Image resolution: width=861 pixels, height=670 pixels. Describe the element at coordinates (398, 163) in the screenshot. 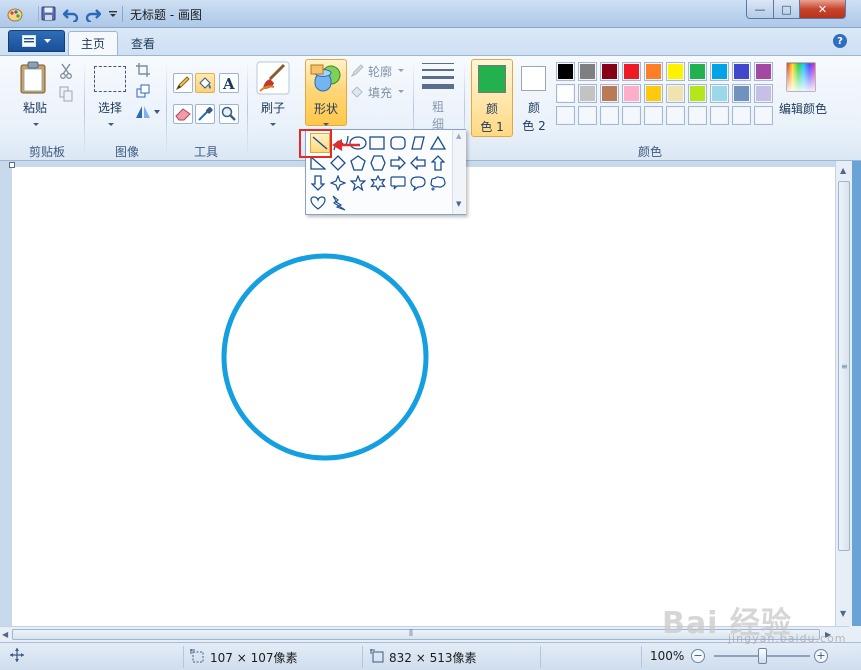

I see `shape-right-arrow` at that location.